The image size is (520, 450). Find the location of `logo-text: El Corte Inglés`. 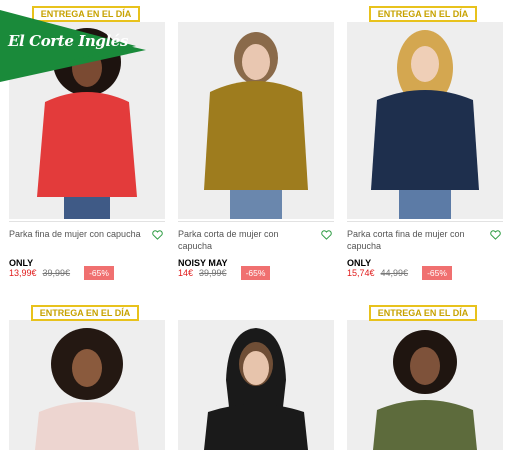

logo-text: El Corte Inglés is located at coordinates (68, 41).